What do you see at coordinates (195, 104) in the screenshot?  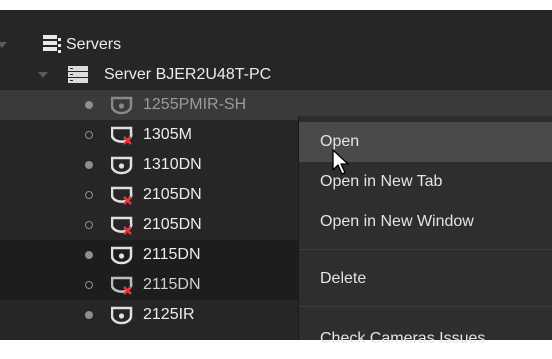 I see `camera-label: 1255PMIR-SH` at bounding box center [195, 104].